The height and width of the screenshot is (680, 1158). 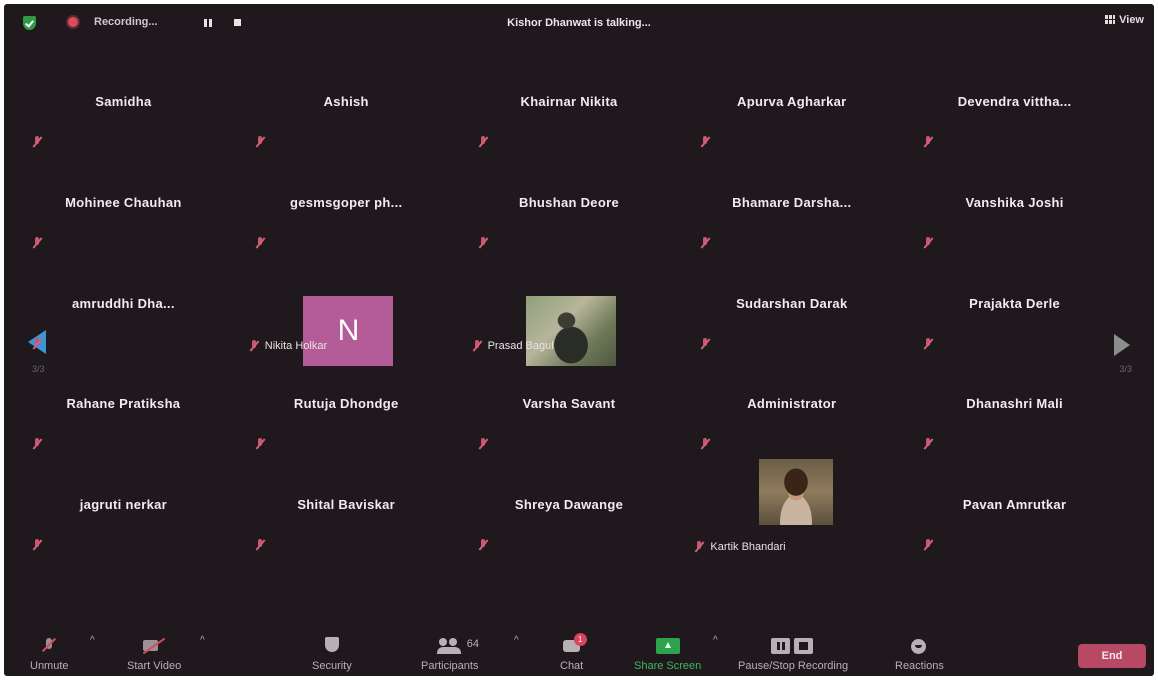 I want to click on participant-tile: Dhanashri Mali, so click(x=1014, y=444).